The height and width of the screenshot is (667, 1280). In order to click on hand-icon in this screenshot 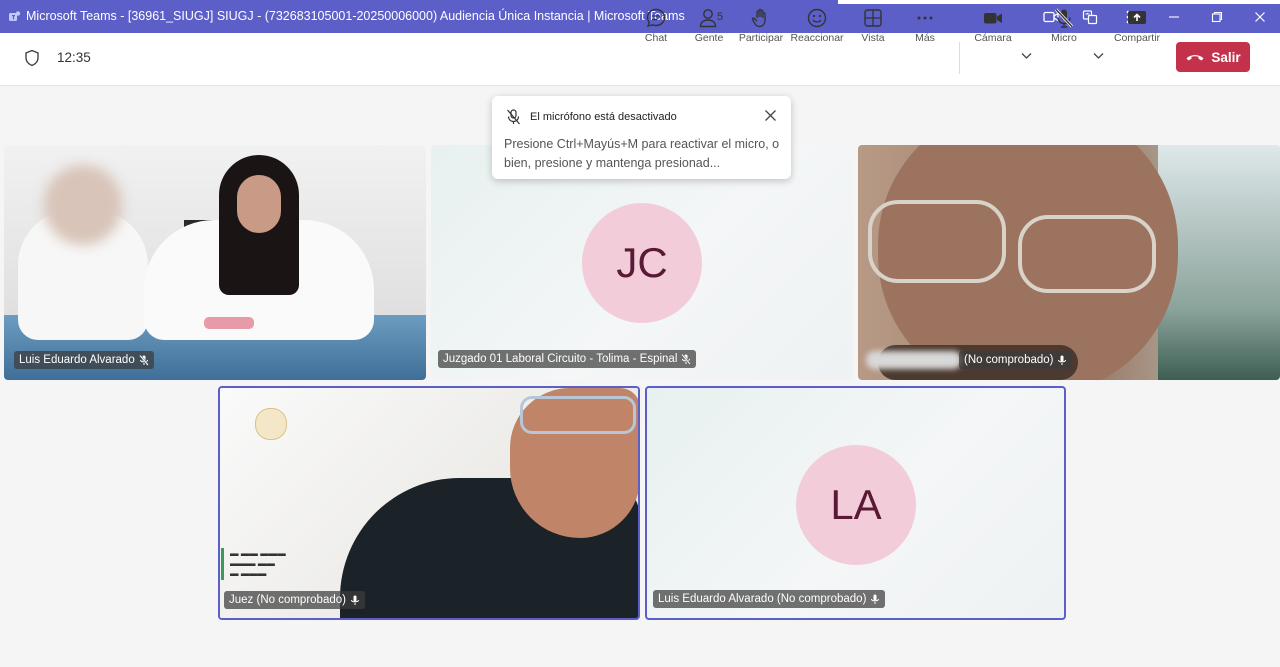, I will do `click(758, 18)`.